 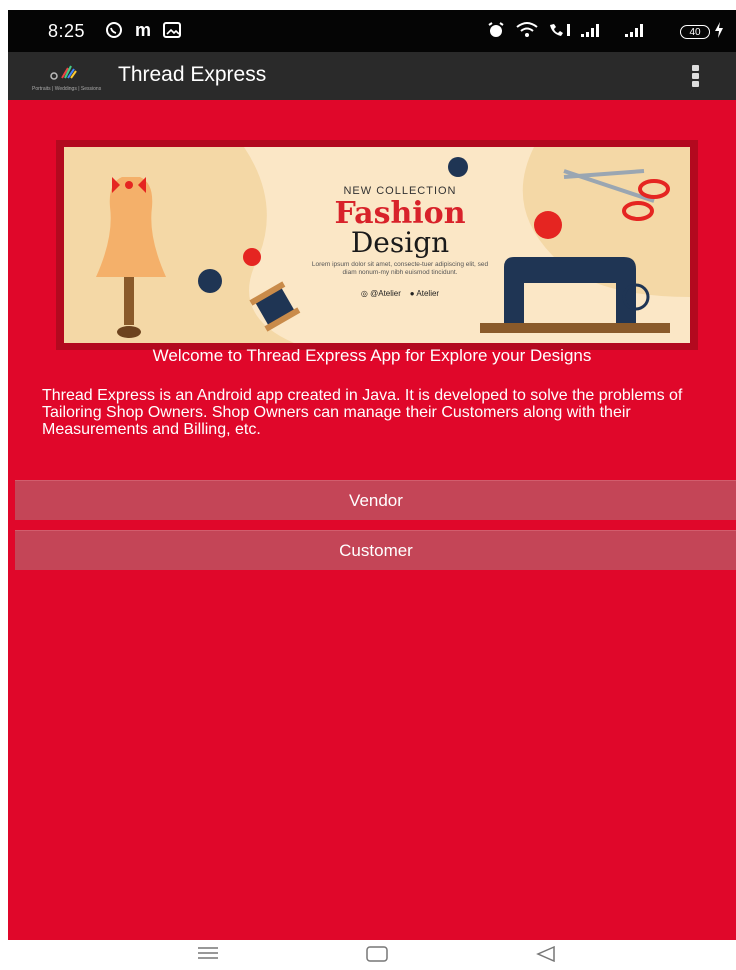 What do you see at coordinates (377, 956) in the screenshot?
I see `home-nav-icon` at bounding box center [377, 956].